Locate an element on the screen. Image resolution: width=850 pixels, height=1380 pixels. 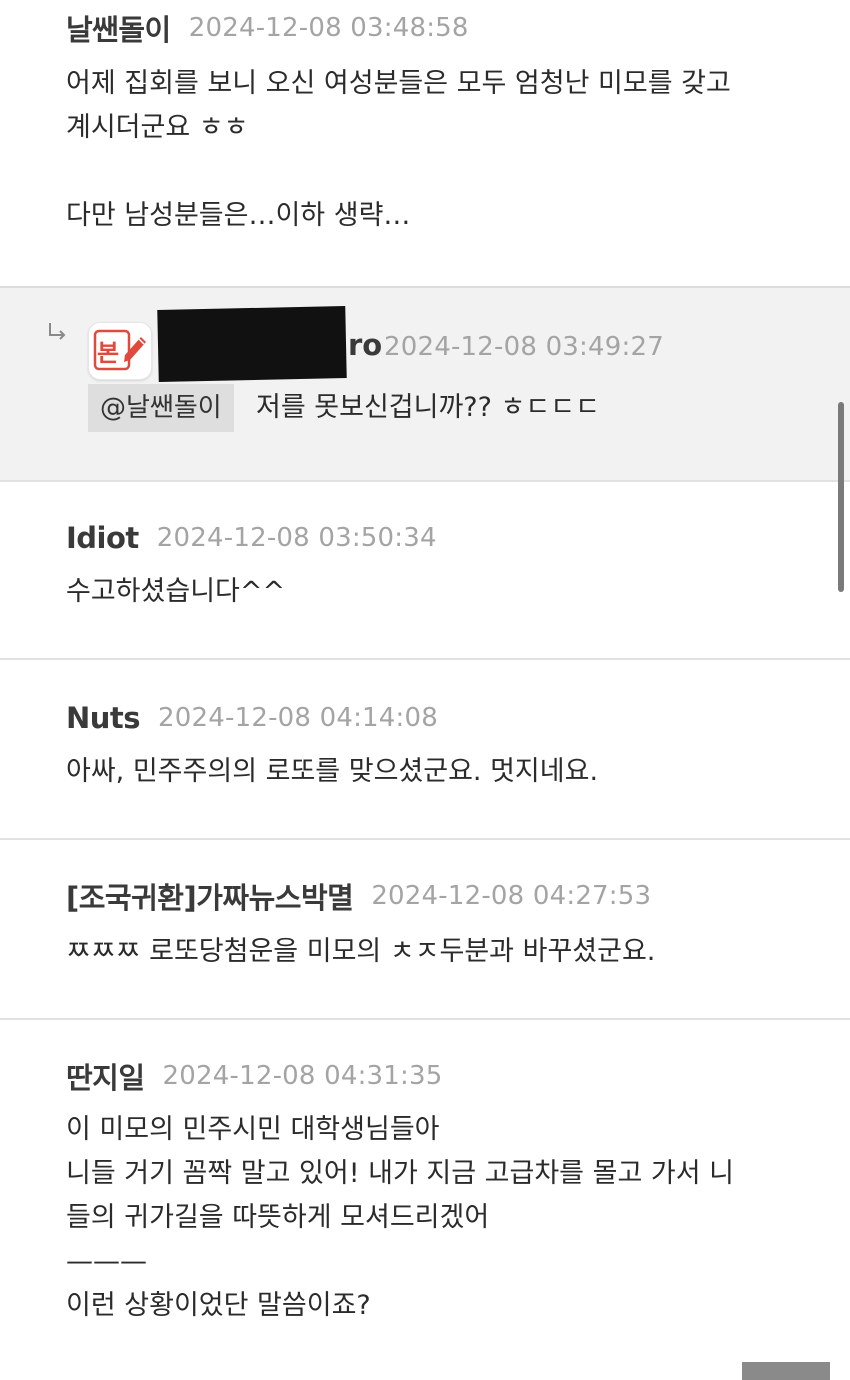
comment-author: Nuts is located at coordinates (103, 718).